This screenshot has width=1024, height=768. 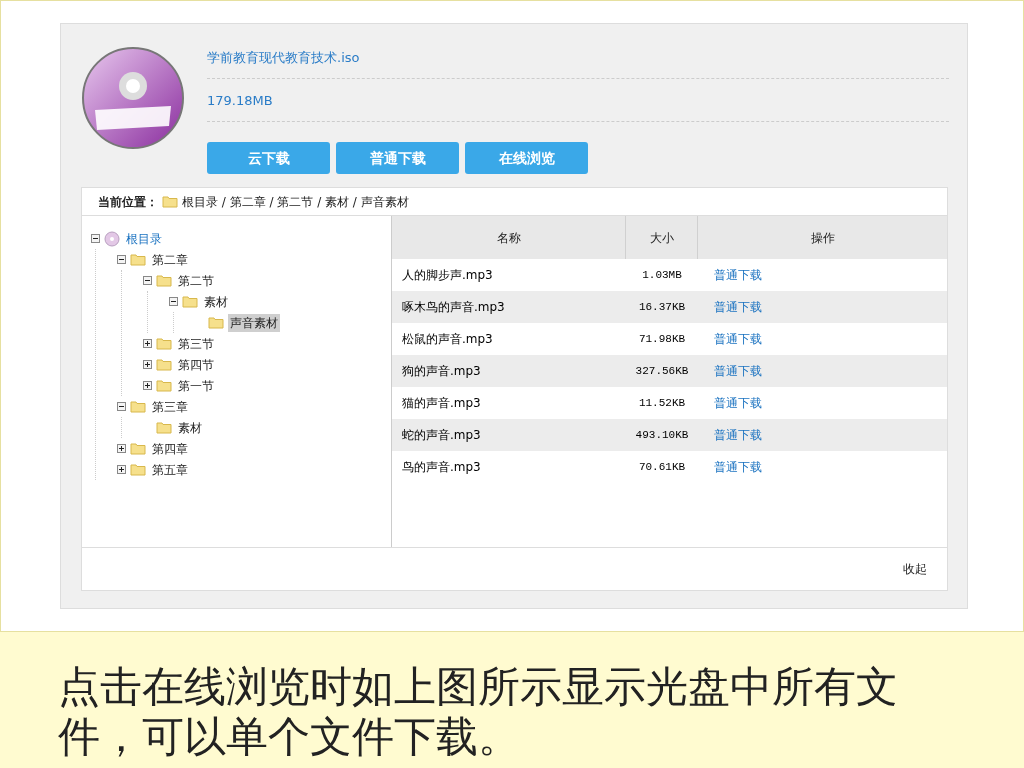 I want to click on tree-item: 根目录, so click(x=144, y=238).